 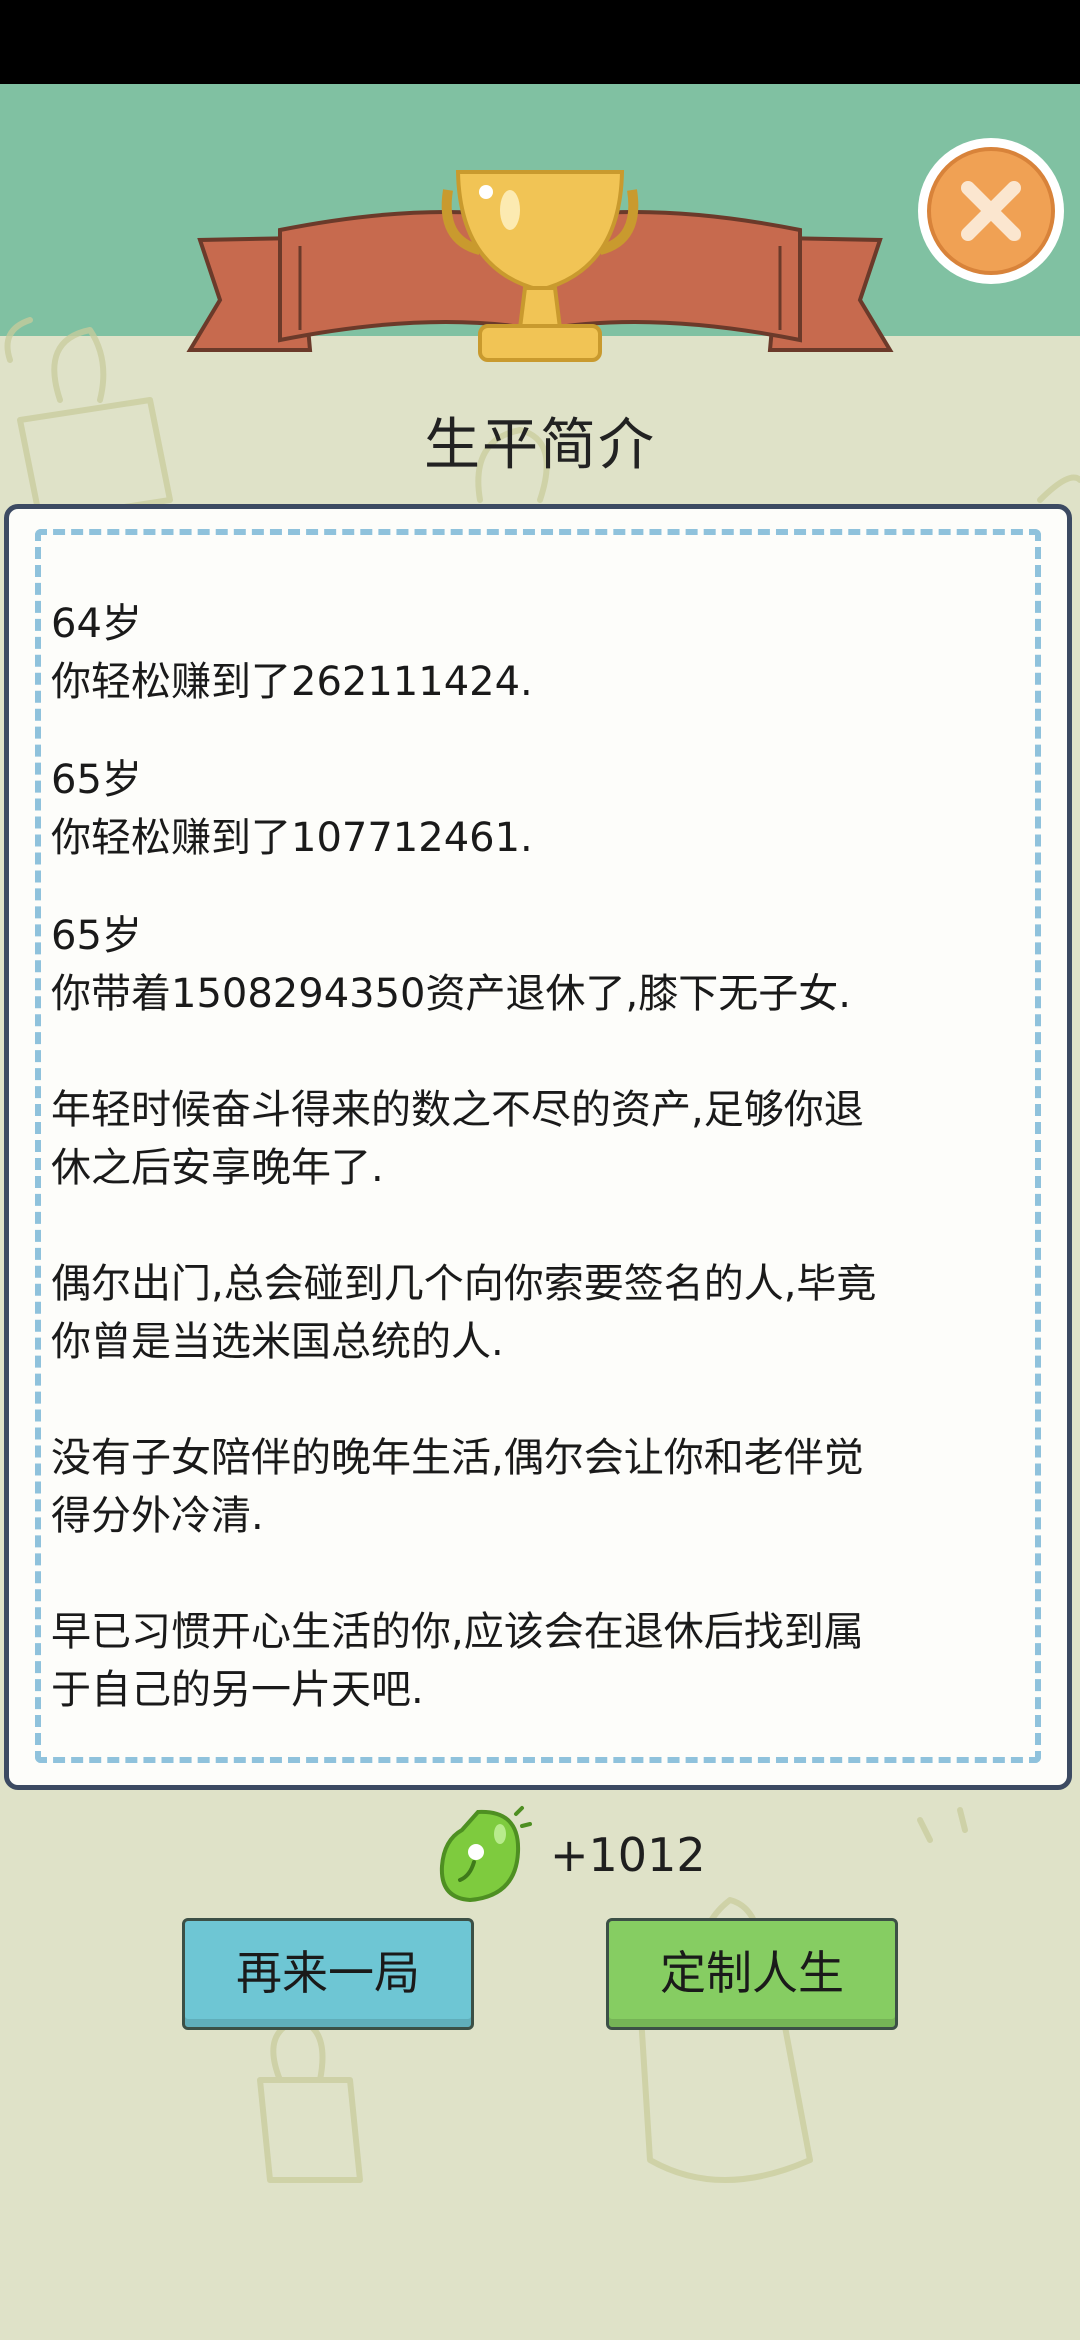 What do you see at coordinates (157, 1516) in the screenshot?
I see `paragraph-line: 得分外冷清.` at bounding box center [157, 1516].